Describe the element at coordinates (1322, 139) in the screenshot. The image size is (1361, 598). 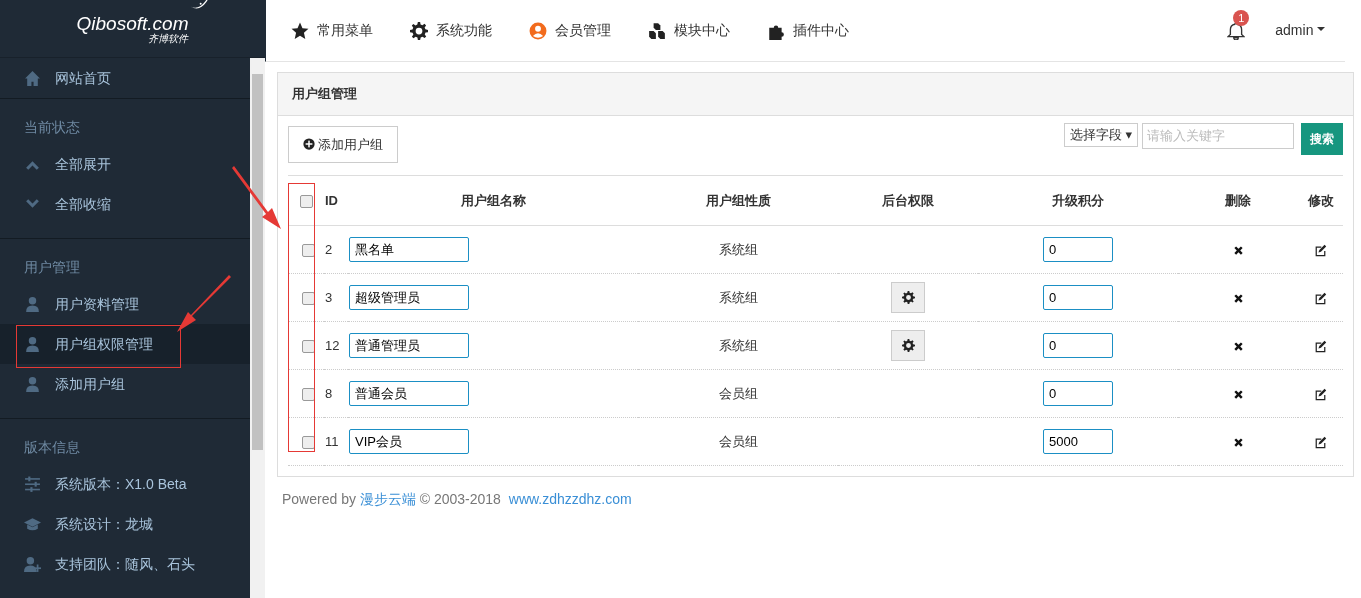
I see `search-button: 搜索` at that location.